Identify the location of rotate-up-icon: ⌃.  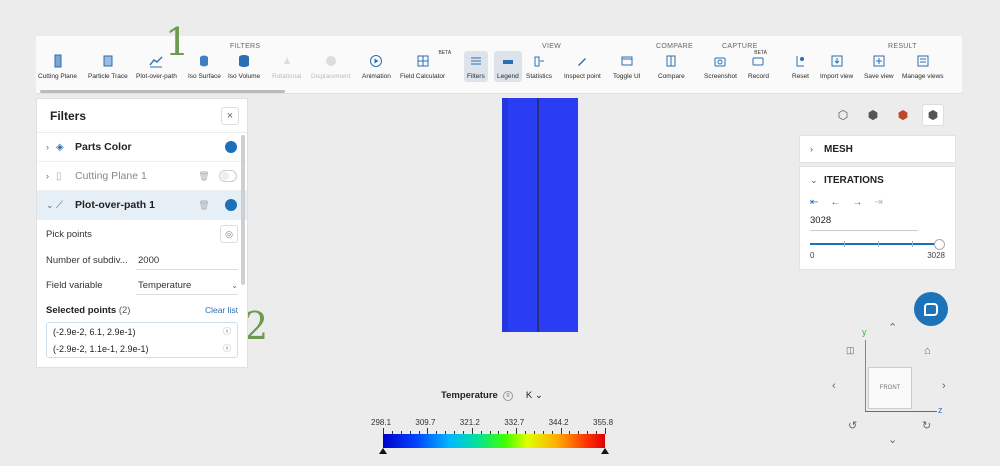
(892, 327).